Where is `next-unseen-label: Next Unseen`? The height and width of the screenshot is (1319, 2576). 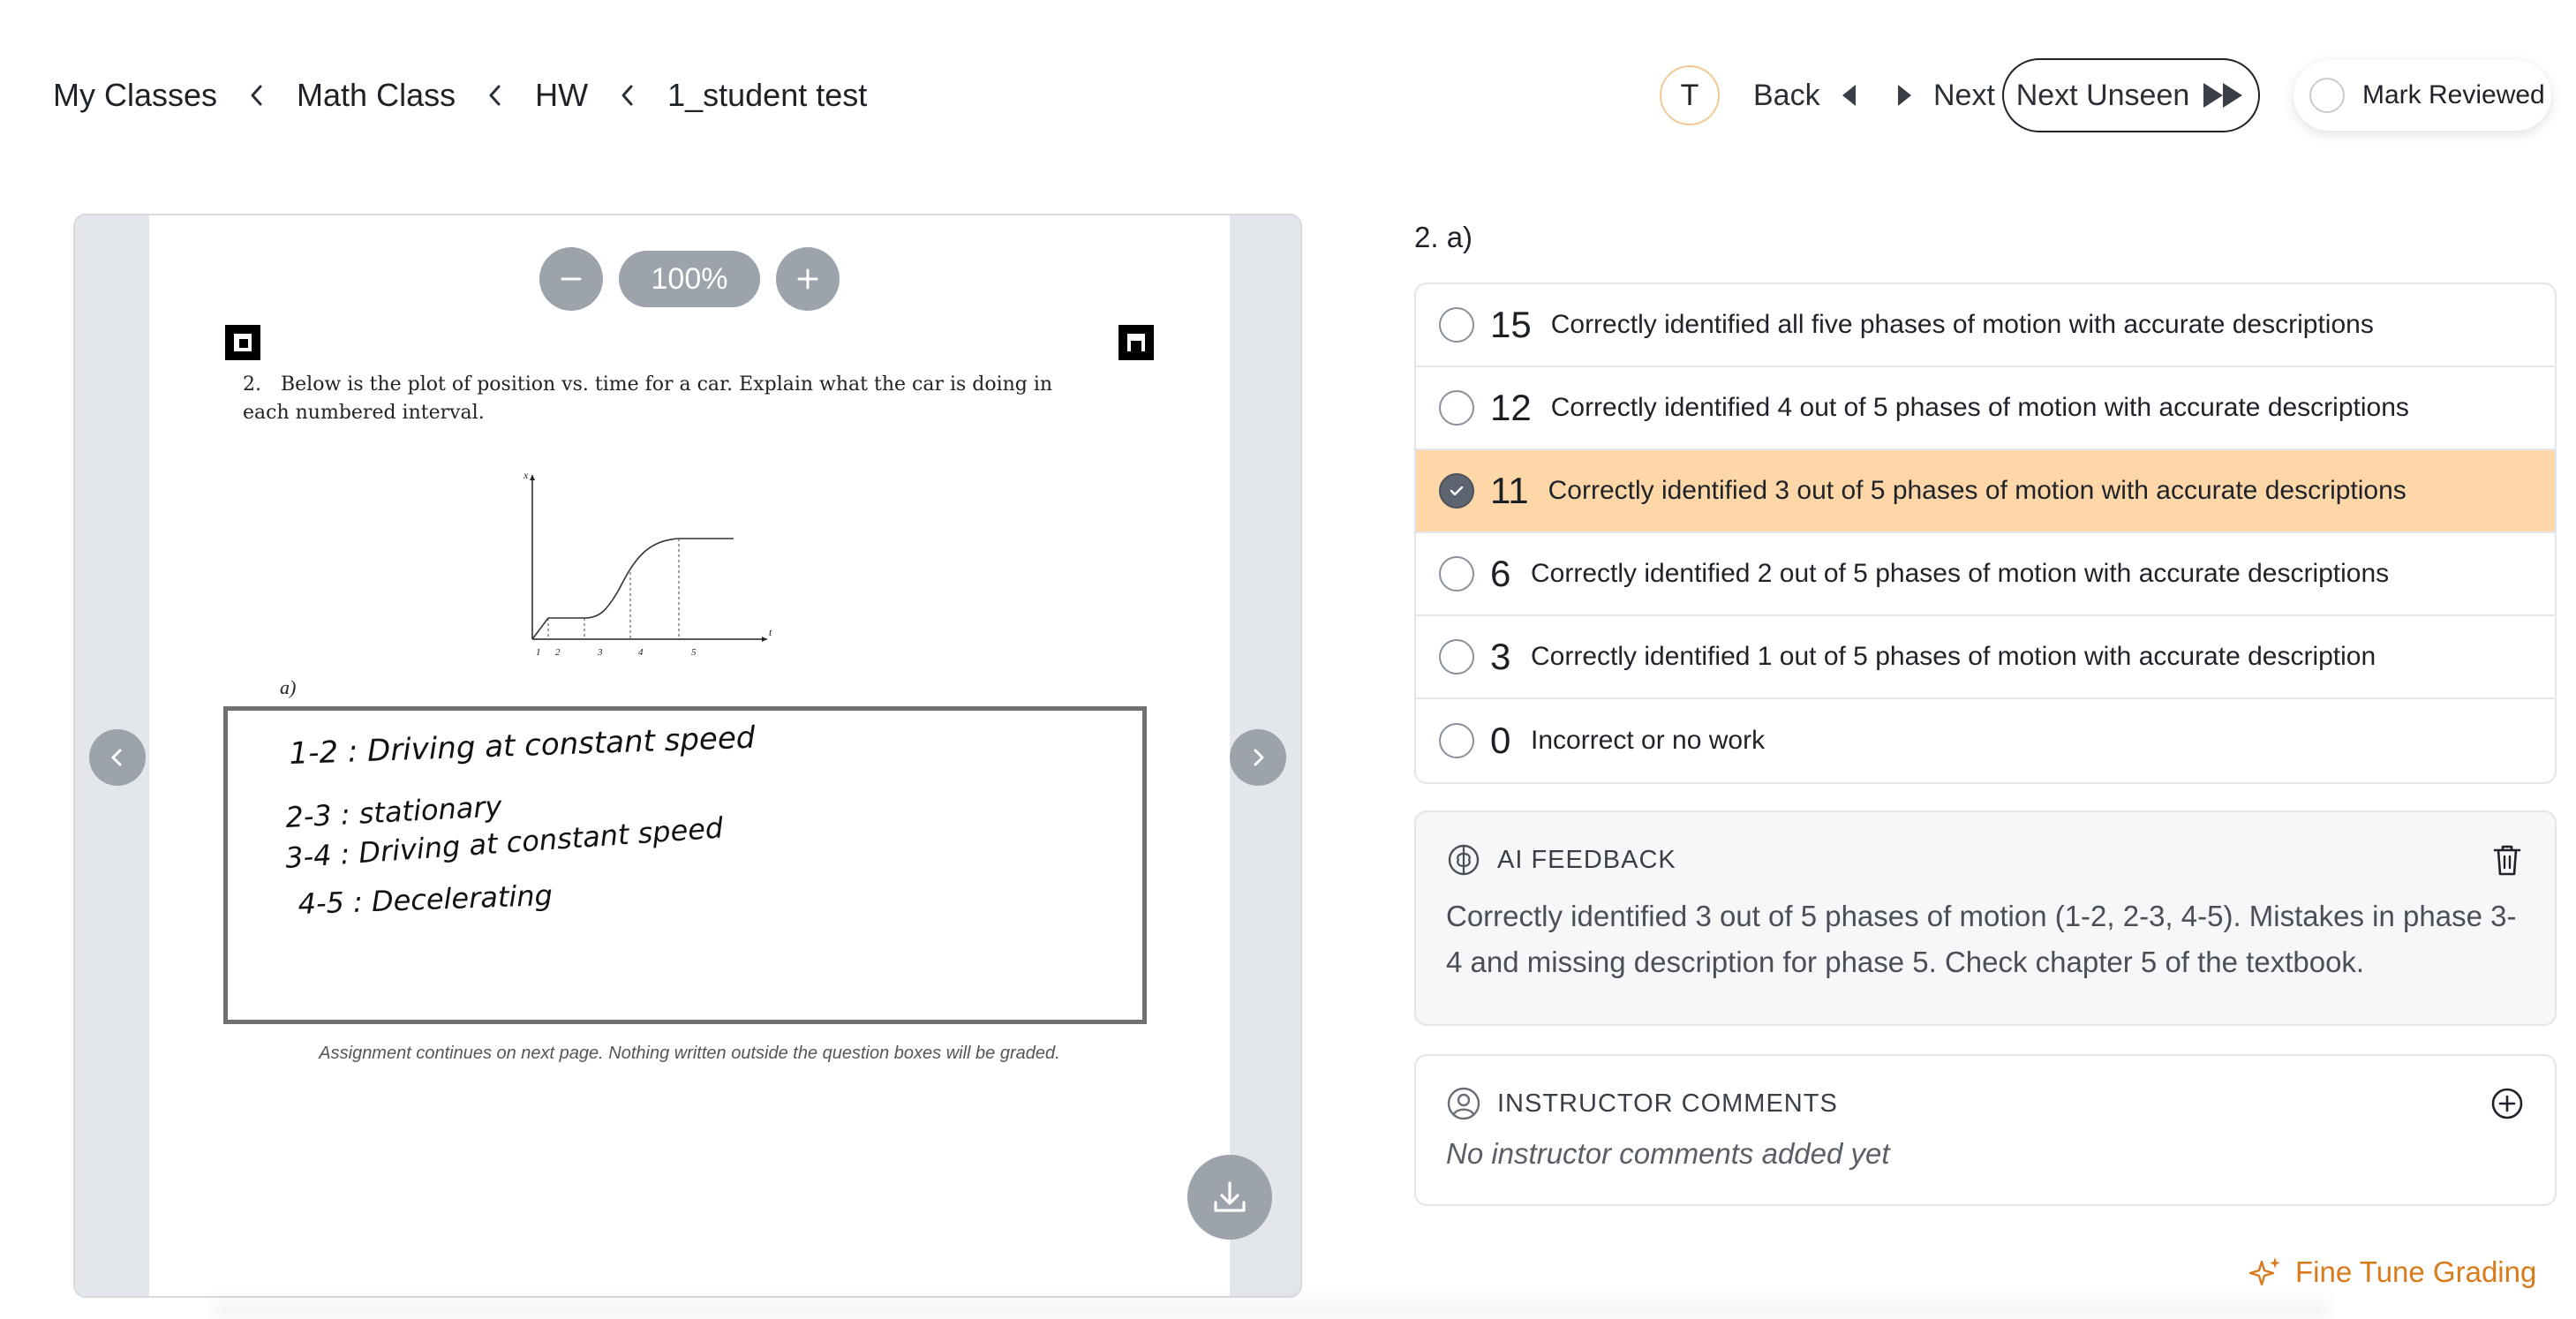
next-unseen-label: Next Unseen is located at coordinates (2102, 95).